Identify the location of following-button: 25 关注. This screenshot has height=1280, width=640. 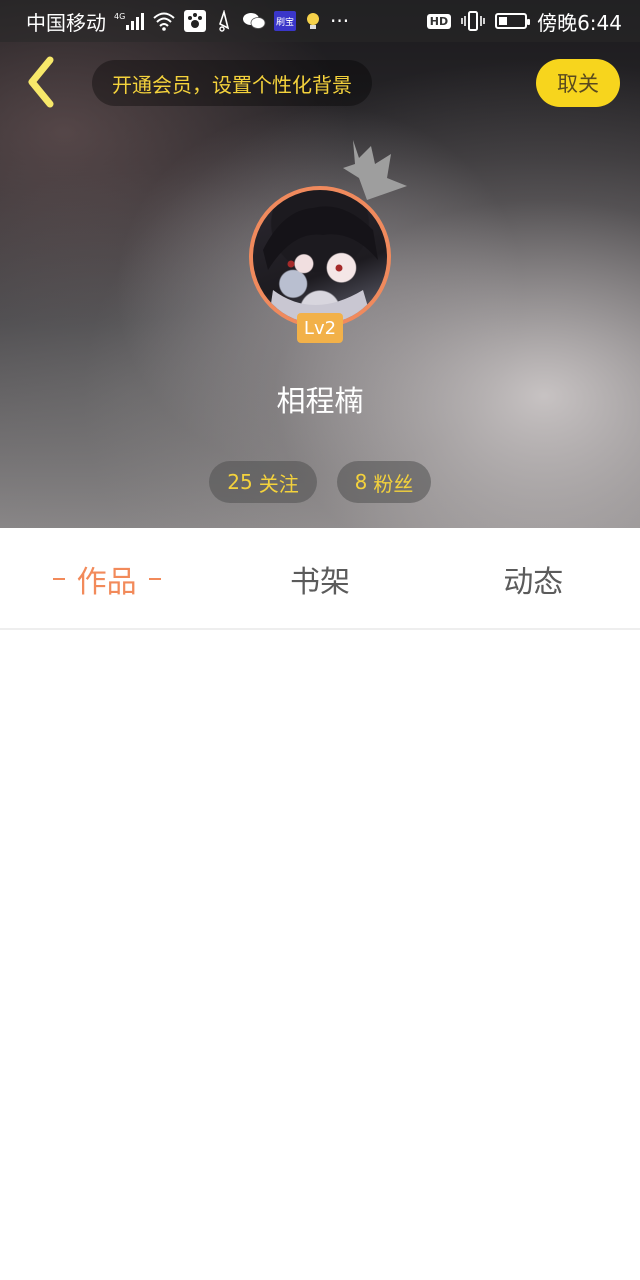
(263, 482).